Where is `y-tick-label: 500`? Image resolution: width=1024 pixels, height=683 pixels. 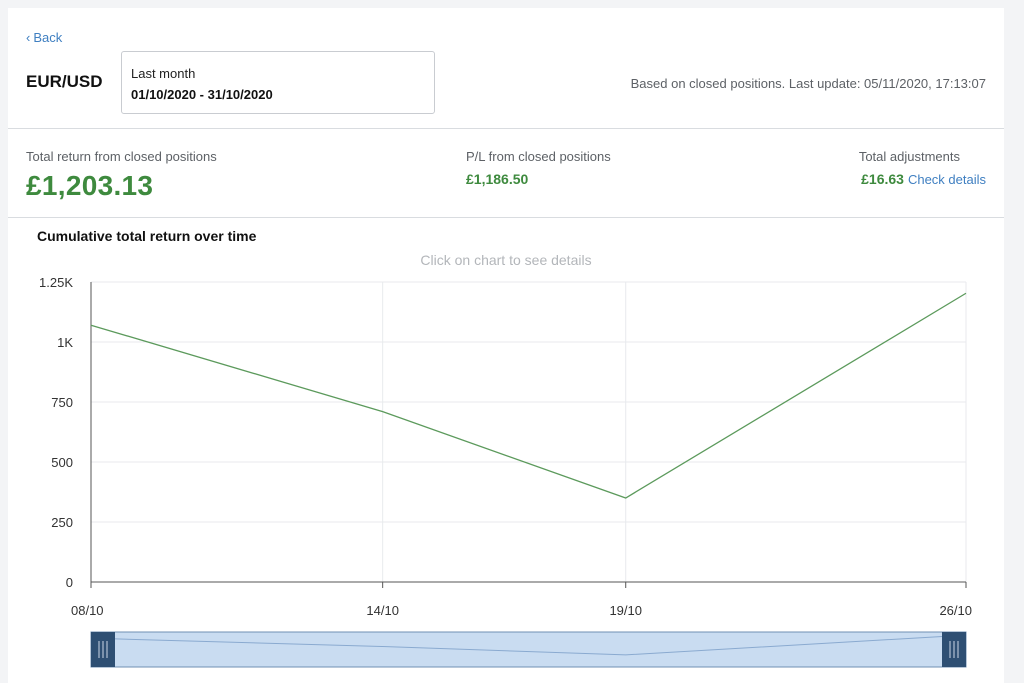
y-tick-label: 500 is located at coordinates (62, 462).